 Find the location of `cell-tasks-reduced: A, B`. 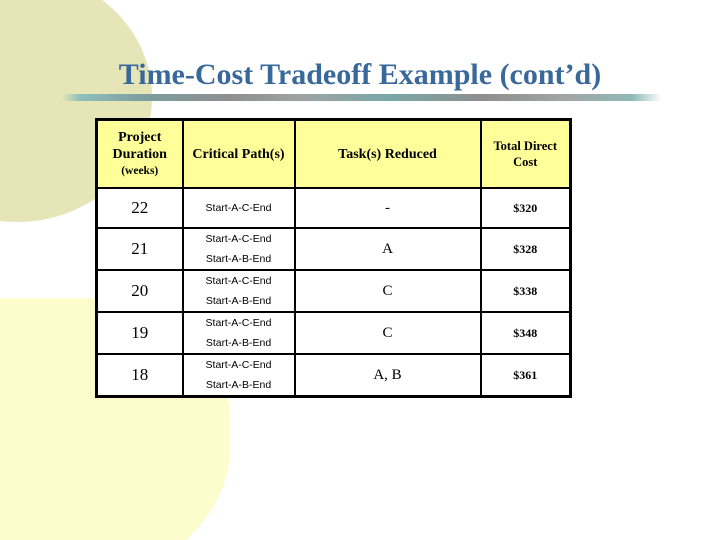

cell-tasks-reduced: A, B is located at coordinates (387, 375).